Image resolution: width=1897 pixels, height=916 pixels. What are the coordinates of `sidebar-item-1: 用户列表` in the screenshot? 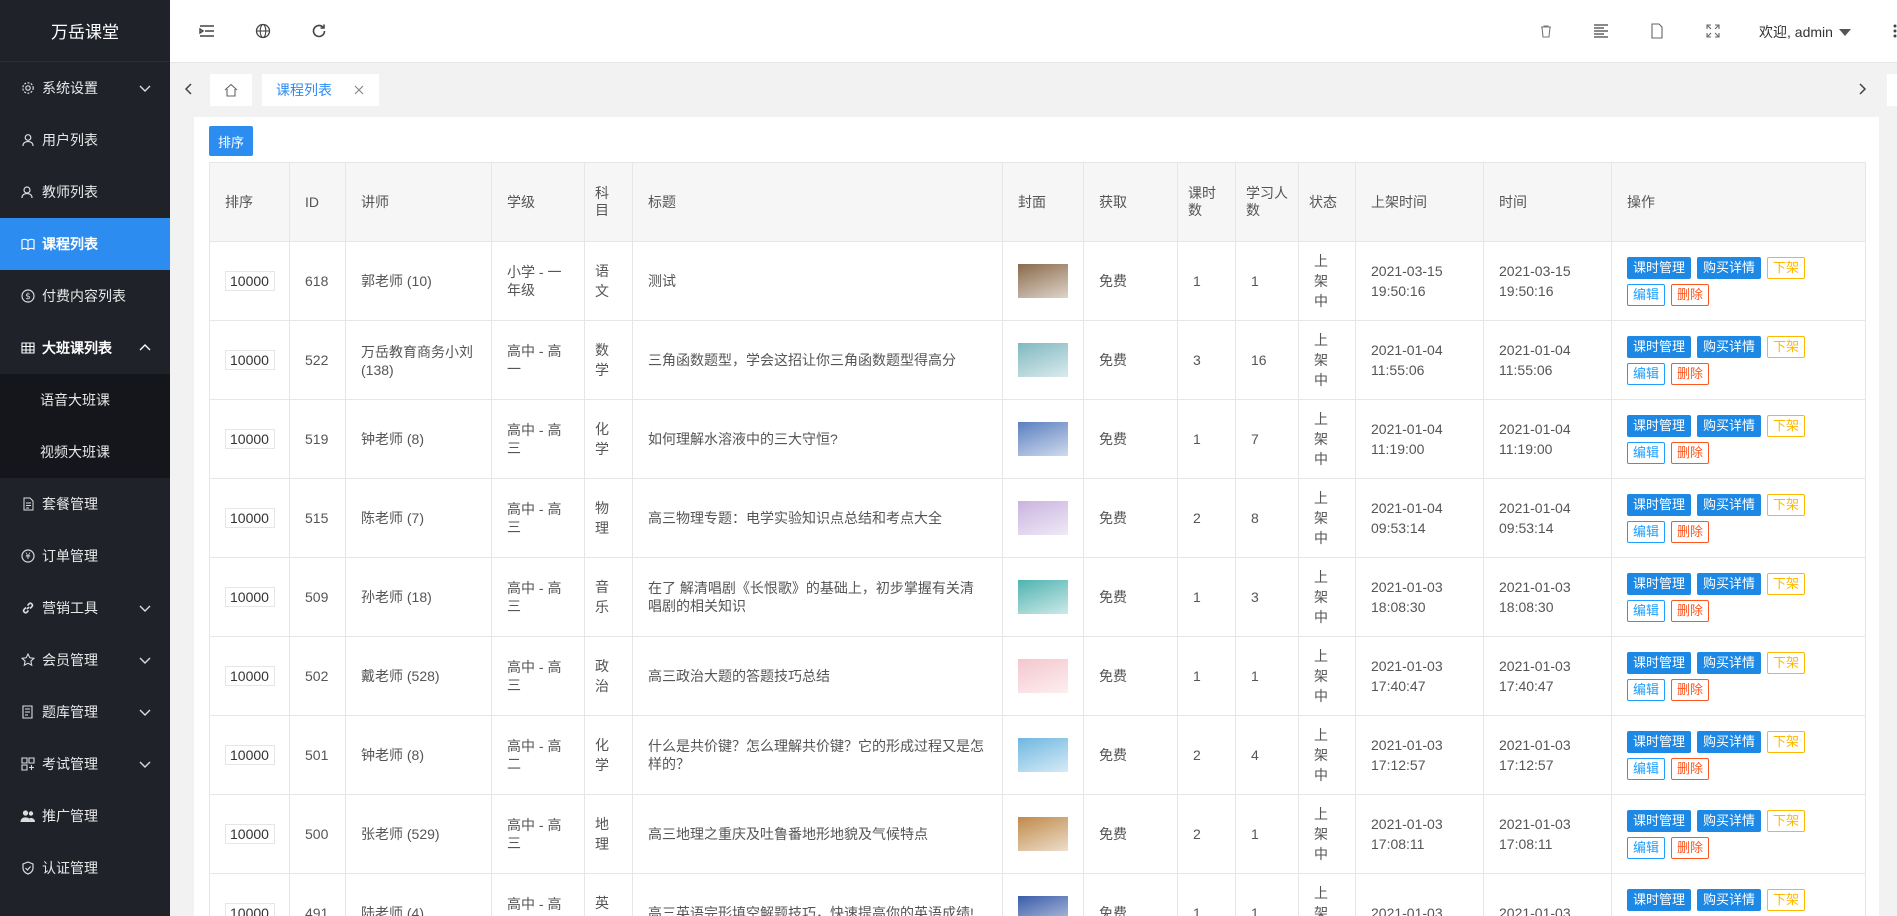 It's located at (85, 140).